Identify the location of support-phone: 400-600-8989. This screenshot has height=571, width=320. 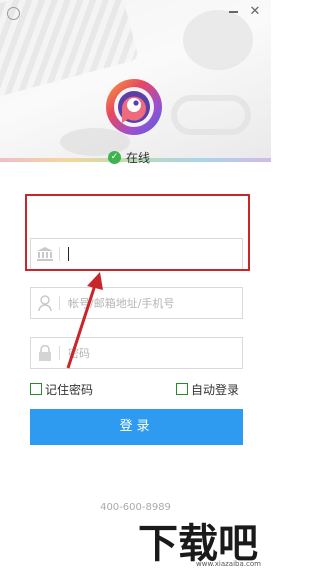
(135, 507).